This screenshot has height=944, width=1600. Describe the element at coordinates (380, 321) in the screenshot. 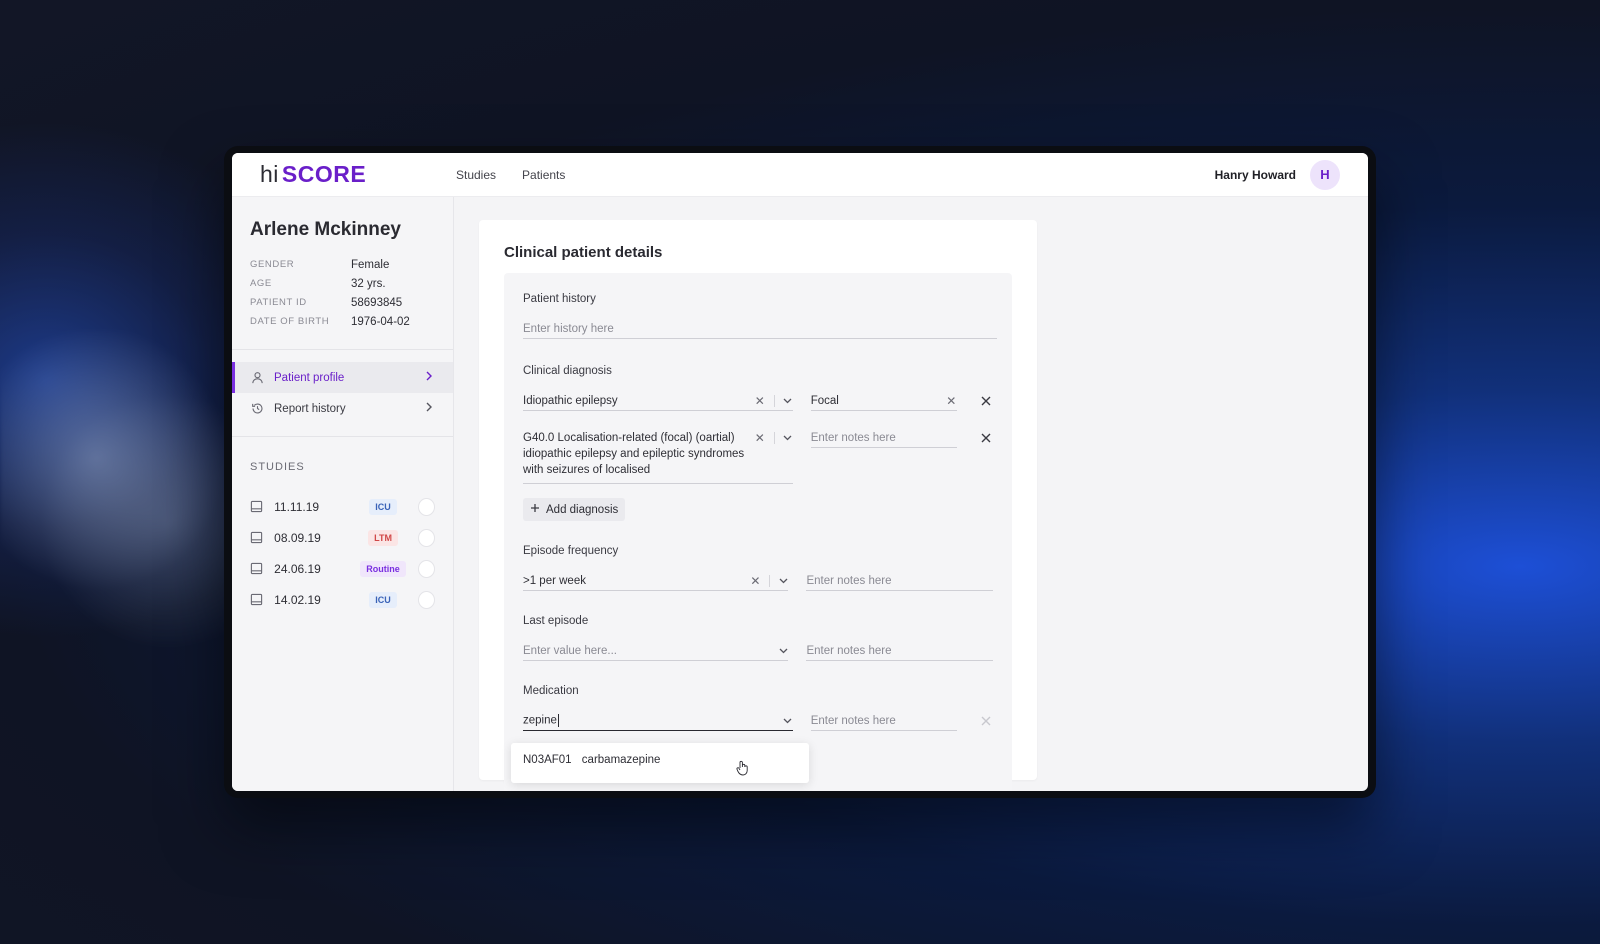

I see `info-value: 1976-04-02` at that location.